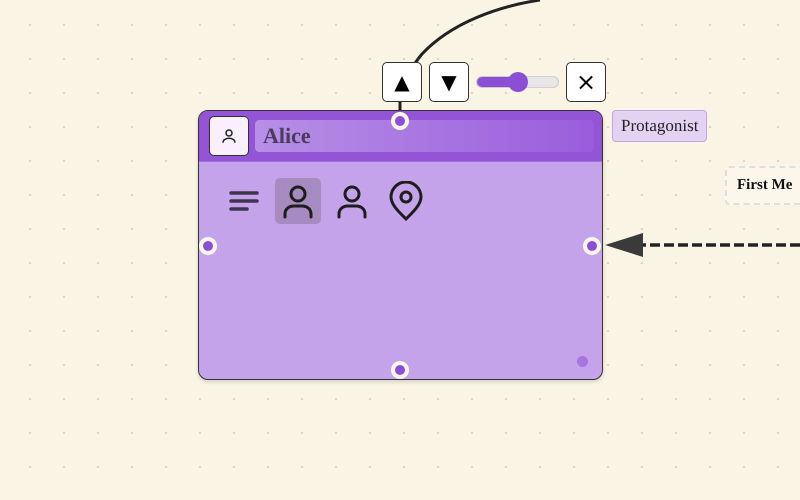 The height and width of the screenshot is (500, 800). Describe the element at coordinates (660, 126) in the screenshot. I see `role-tag: Protagonist` at that location.